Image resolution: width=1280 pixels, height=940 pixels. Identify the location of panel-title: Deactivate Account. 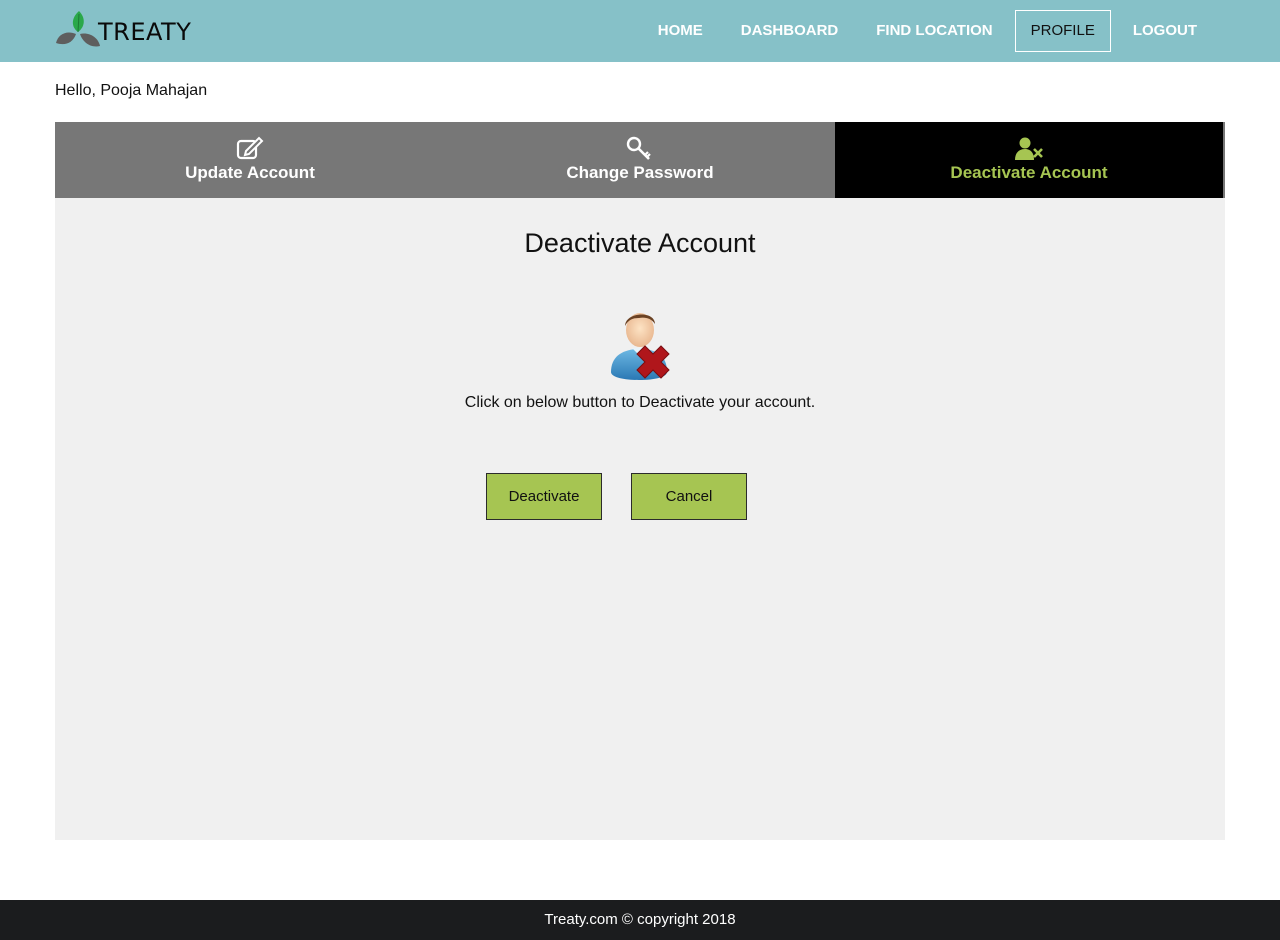
(640, 243).